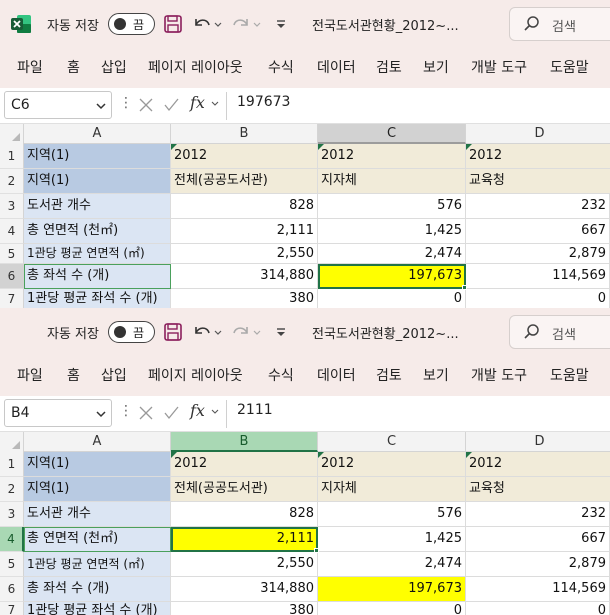  I want to click on cell-c6: 197,673, so click(392, 589).